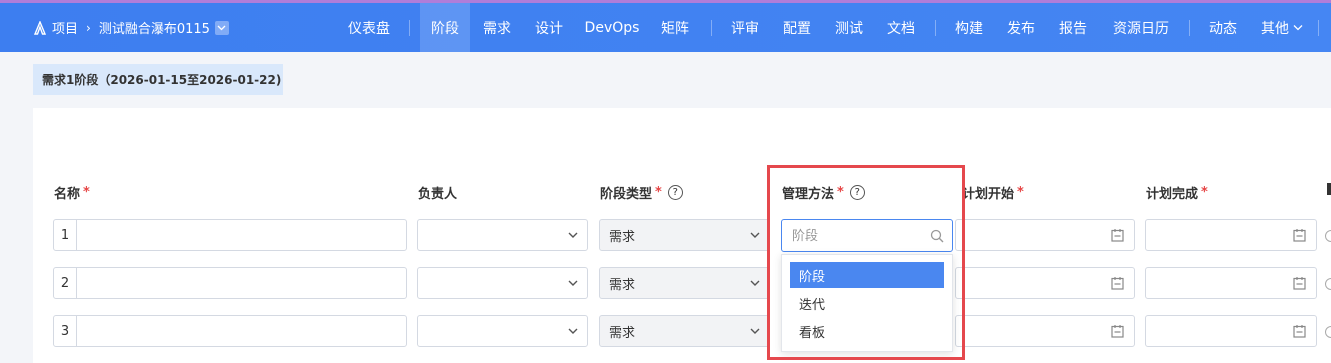 This screenshot has height=363, width=1331. What do you see at coordinates (65, 331) in the screenshot?
I see `row-index: 3` at bounding box center [65, 331].